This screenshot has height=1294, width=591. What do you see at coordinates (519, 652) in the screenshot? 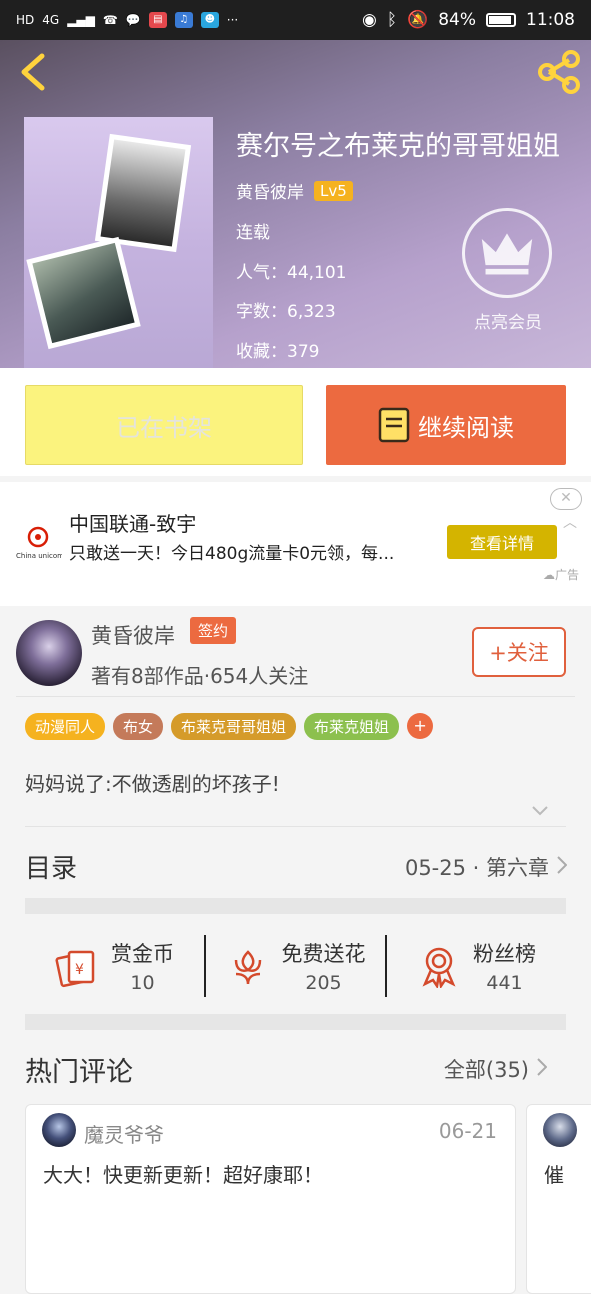
I see `follow-button: +关注` at bounding box center [519, 652].